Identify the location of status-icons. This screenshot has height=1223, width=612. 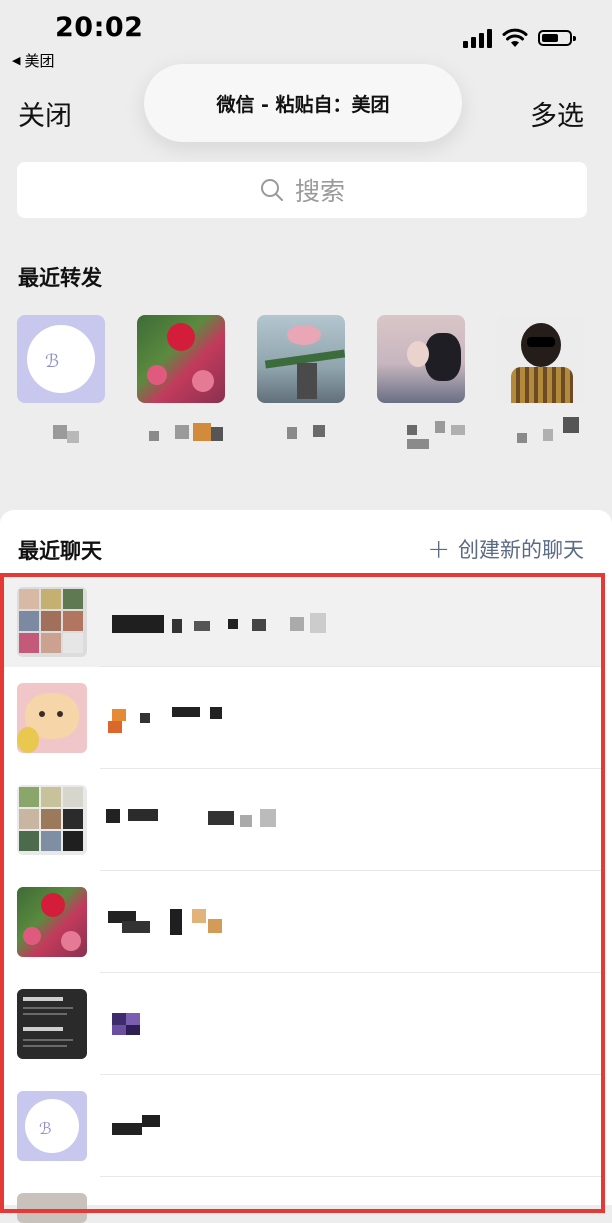
(519, 38).